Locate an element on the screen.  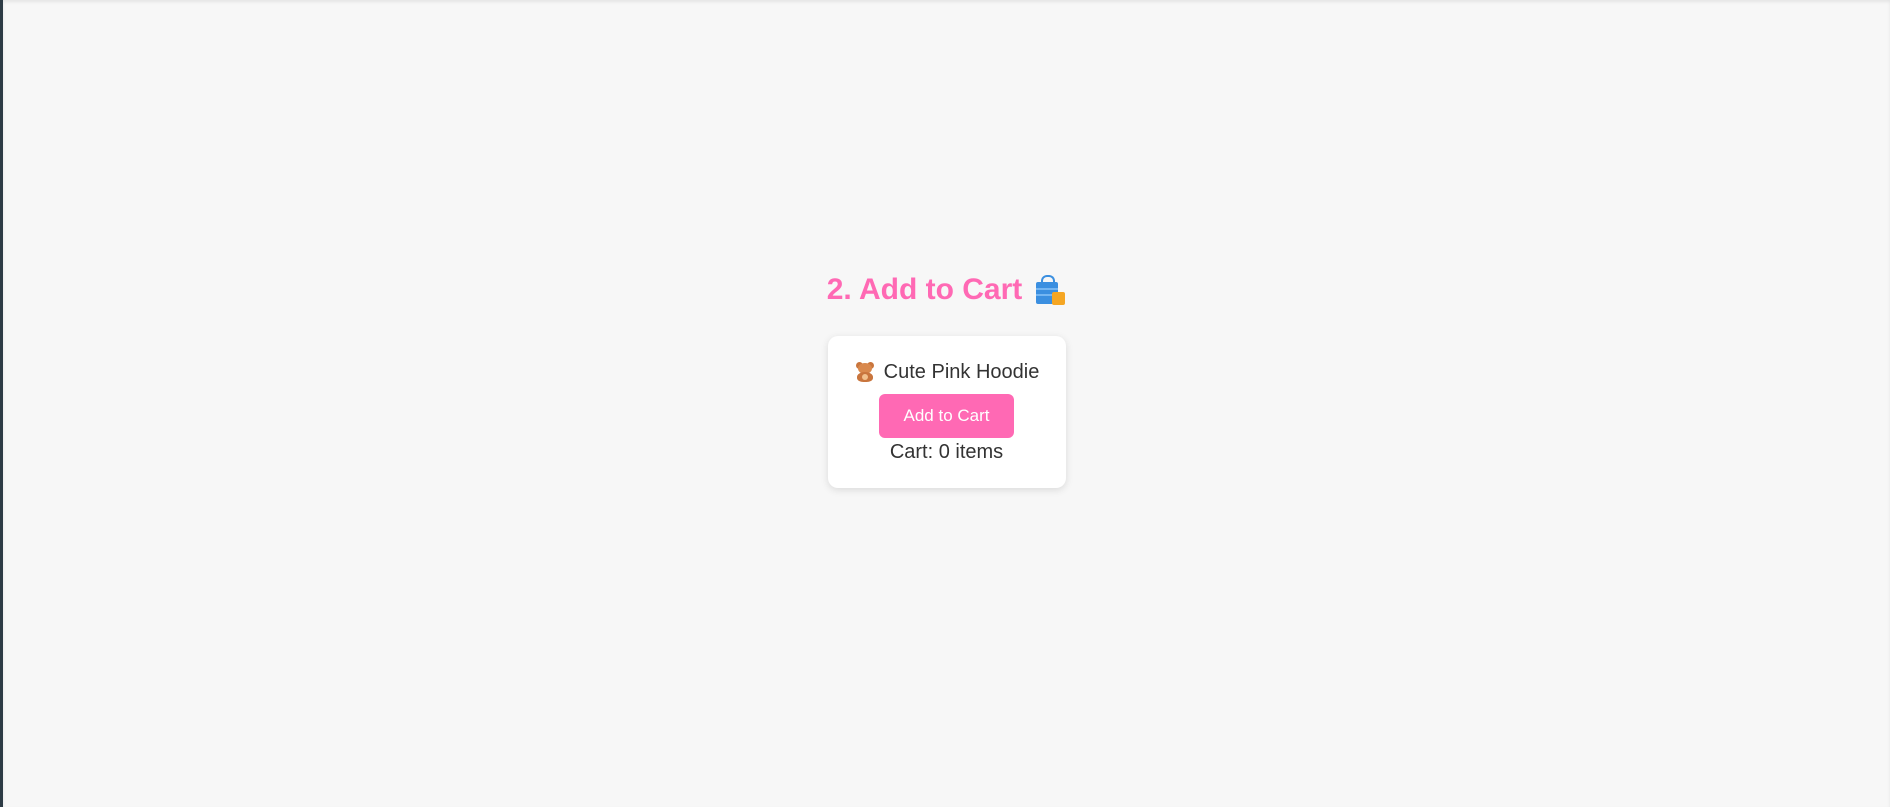
product-name: Cute Pink Hoodie is located at coordinates (961, 372).